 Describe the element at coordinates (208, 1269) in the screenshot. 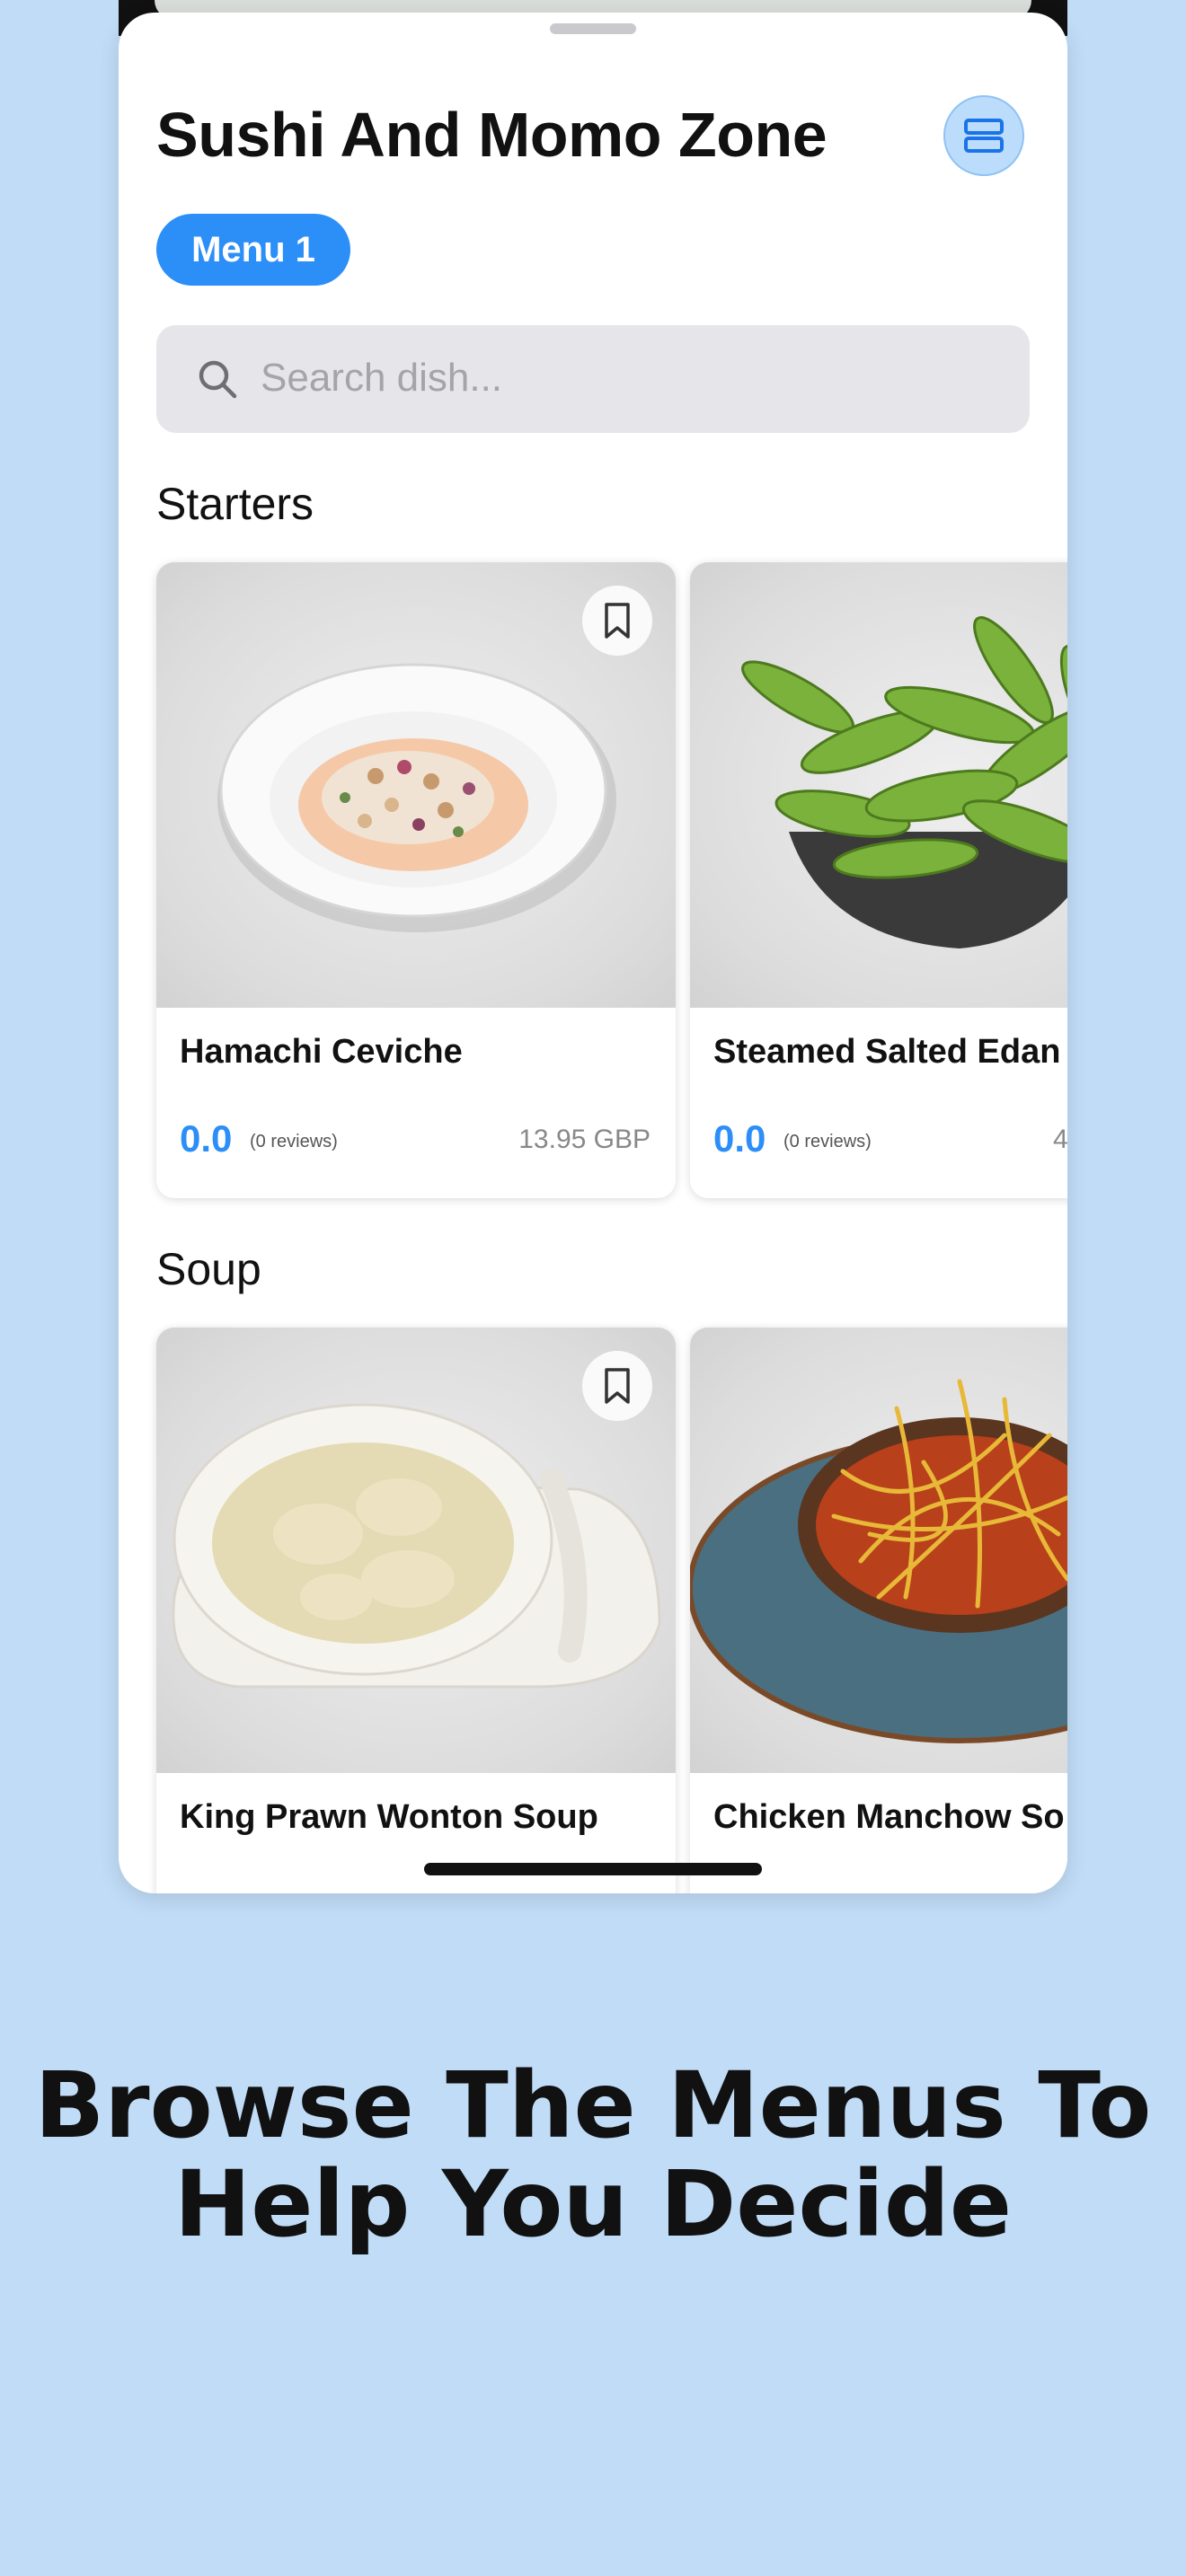

I see `section-title-soup: Soup` at that location.